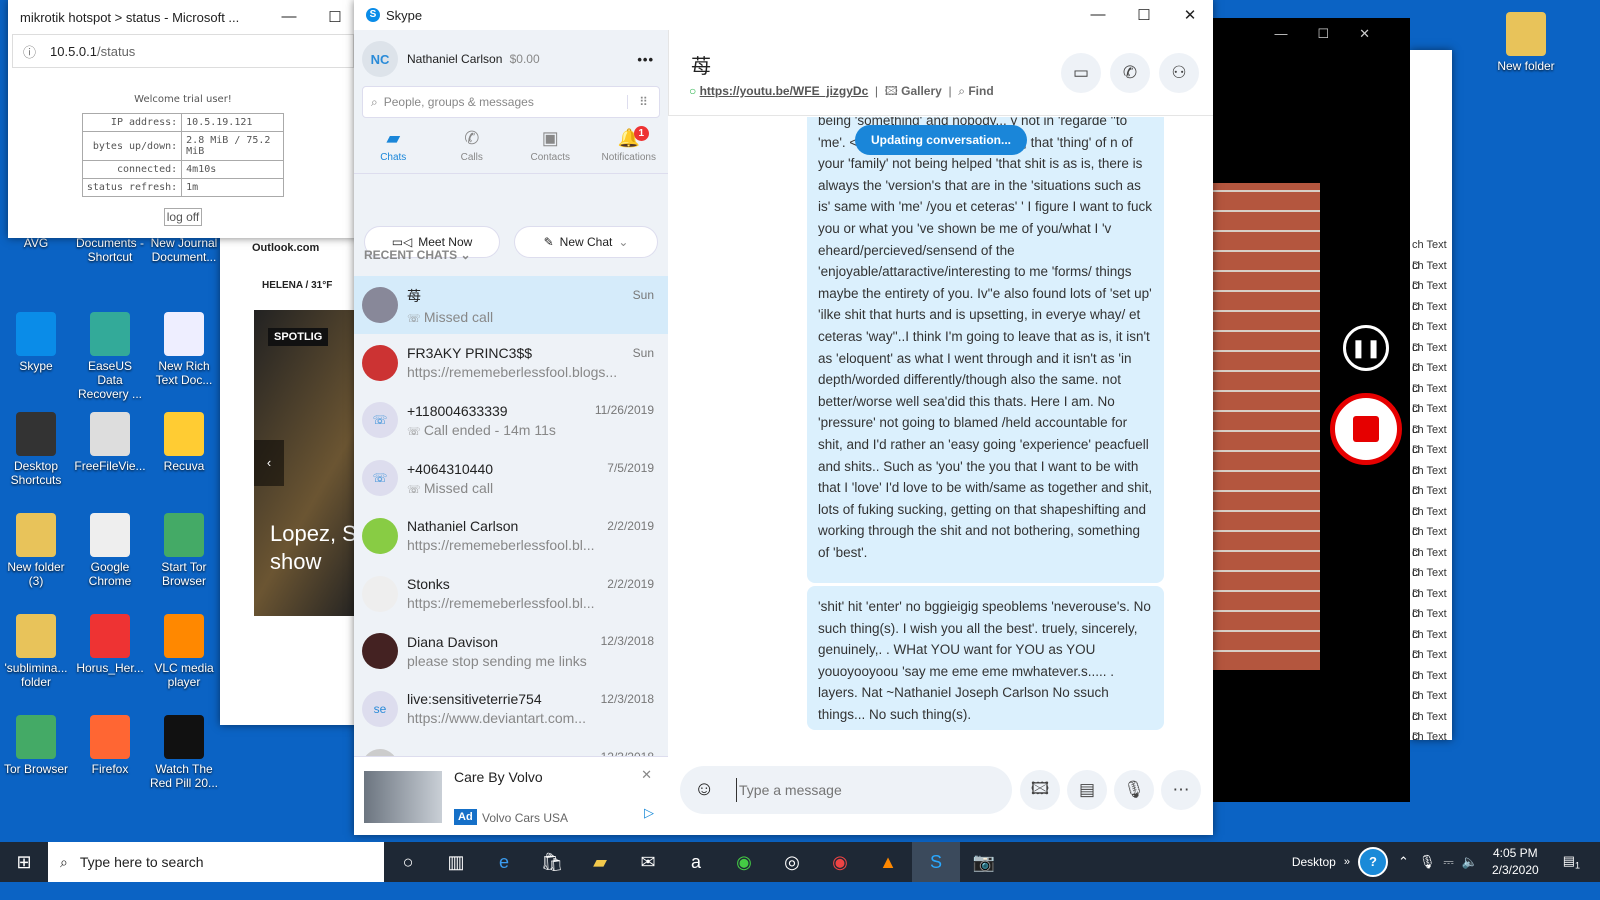 The width and height of the screenshot is (1600, 900). What do you see at coordinates (586, 242) in the screenshot?
I see `new-chat-button: ✎ New Chat ⌄` at bounding box center [586, 242].